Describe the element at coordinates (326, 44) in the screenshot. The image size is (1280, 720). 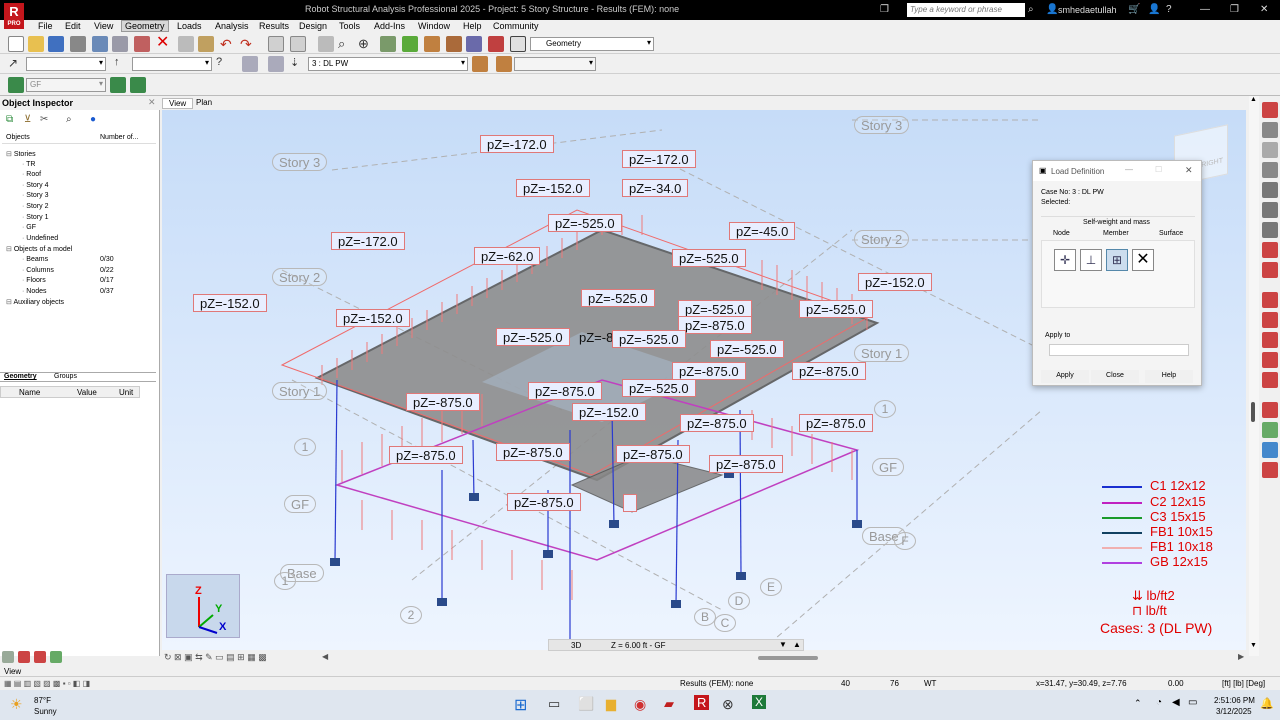
I see `lock-icon` at that location.